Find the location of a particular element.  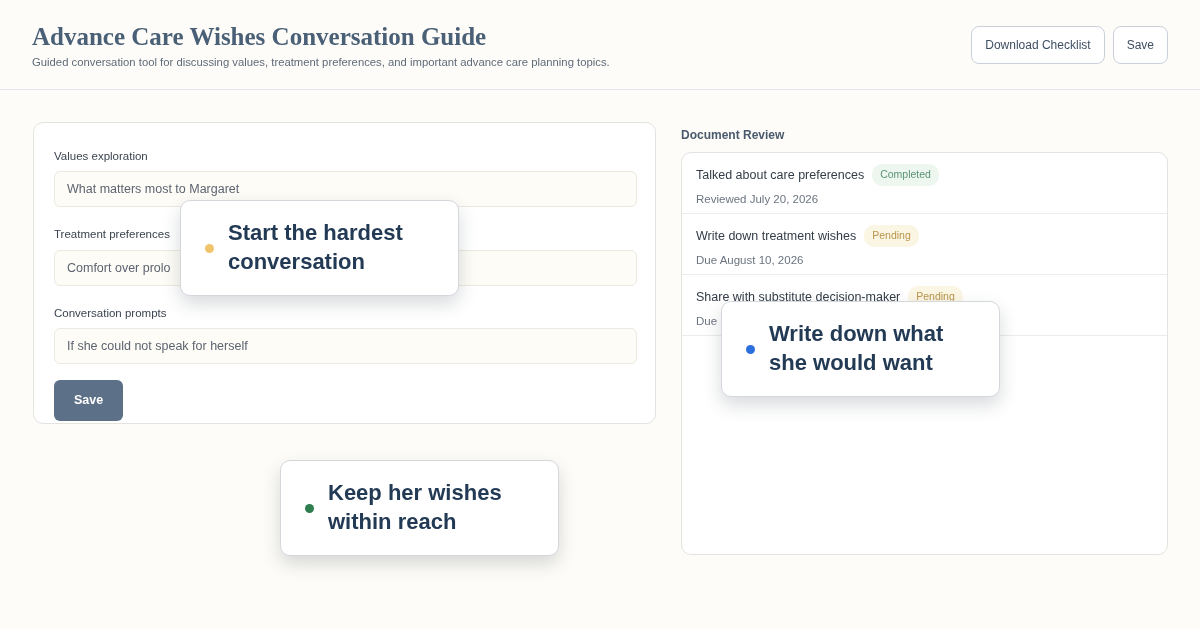

input-field: If she could not speak for herself is located at coordinates (345, 345).